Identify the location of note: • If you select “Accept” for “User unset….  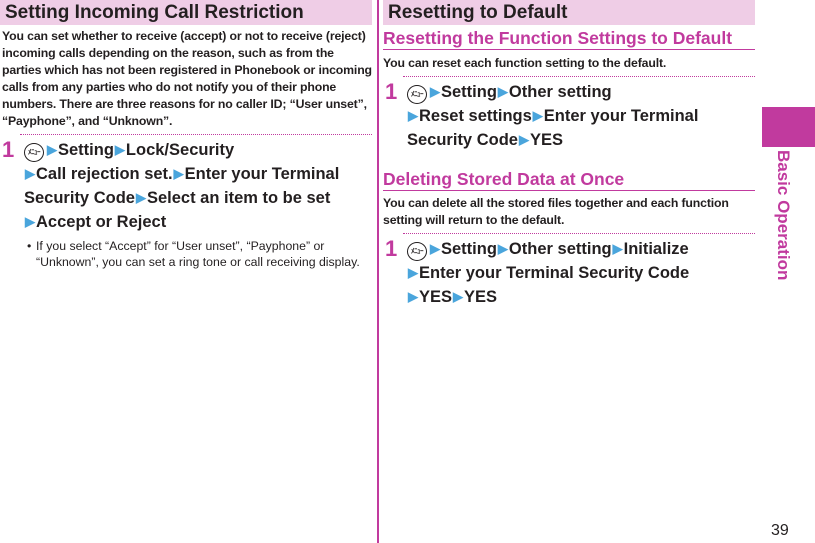
(186, 254).